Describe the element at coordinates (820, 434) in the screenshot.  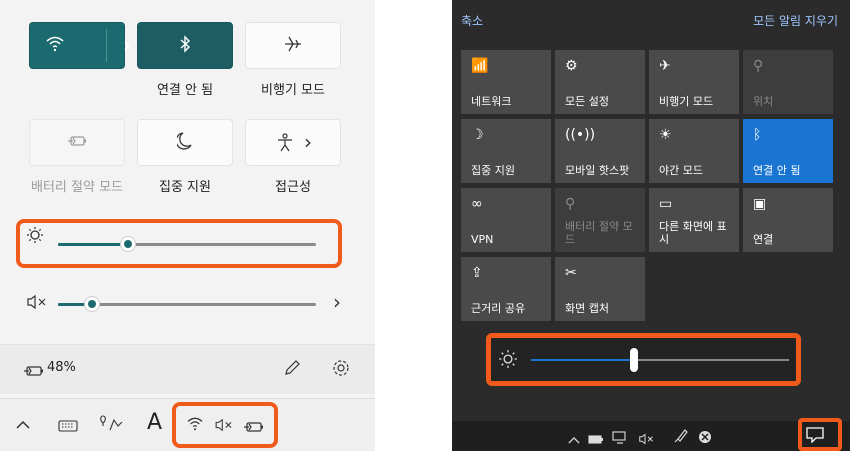
I see `action-center-button-highlight-box` at that location.